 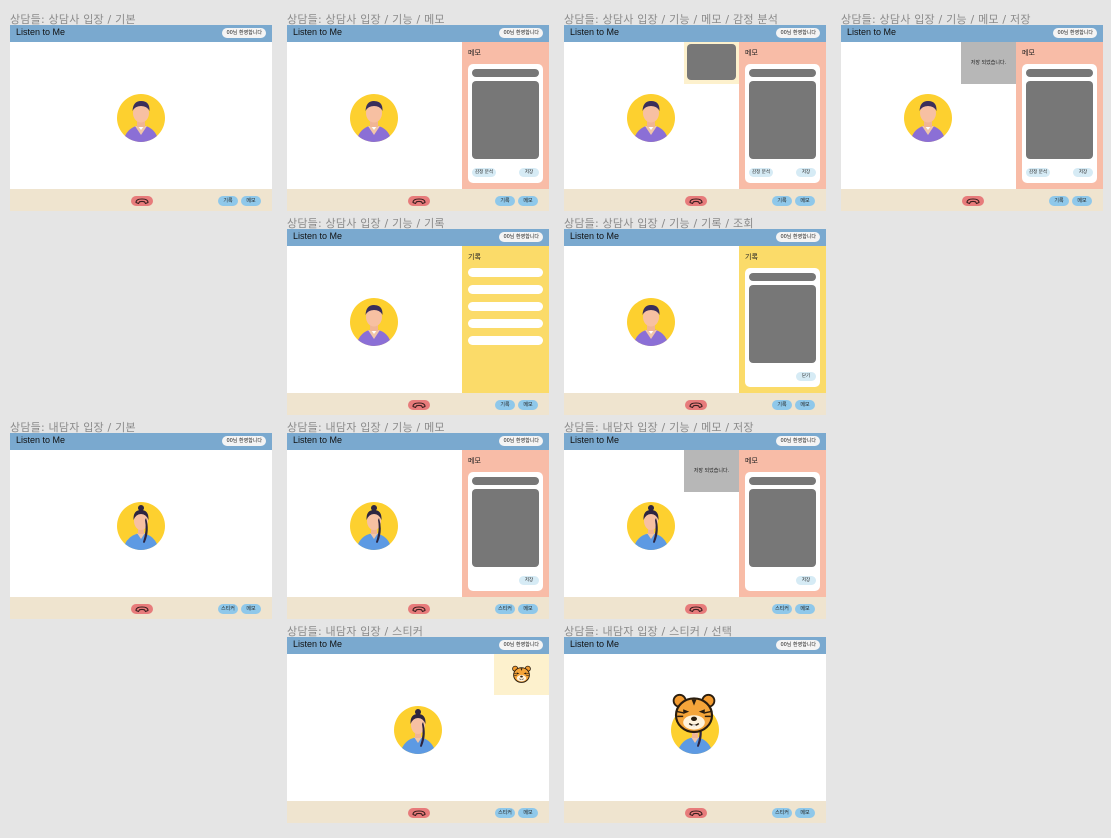 I want to click on tiger-sticker-icon, so click(x=521, y=674).